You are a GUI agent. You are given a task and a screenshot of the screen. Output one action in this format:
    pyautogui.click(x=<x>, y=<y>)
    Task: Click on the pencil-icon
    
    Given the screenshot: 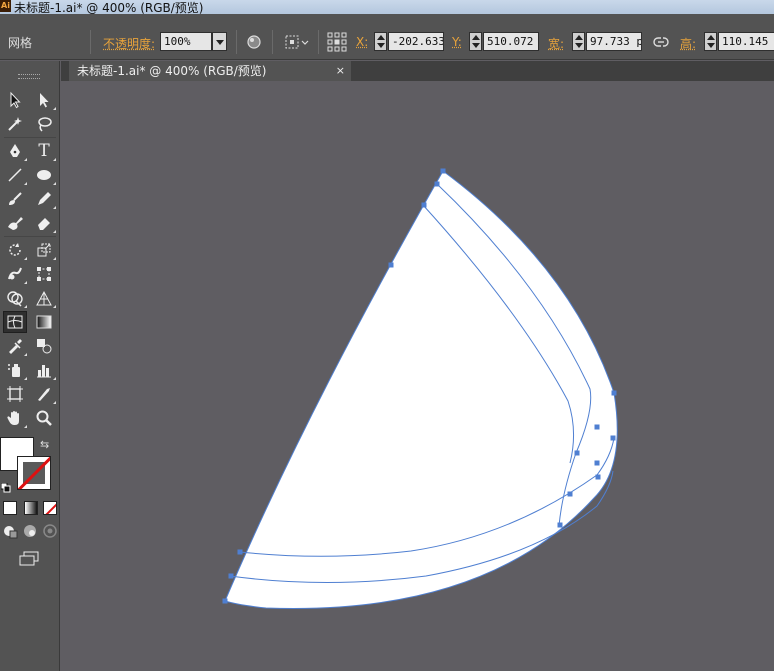 What is the action you would take?
    pyautogui.click(x=44, y=198)
    